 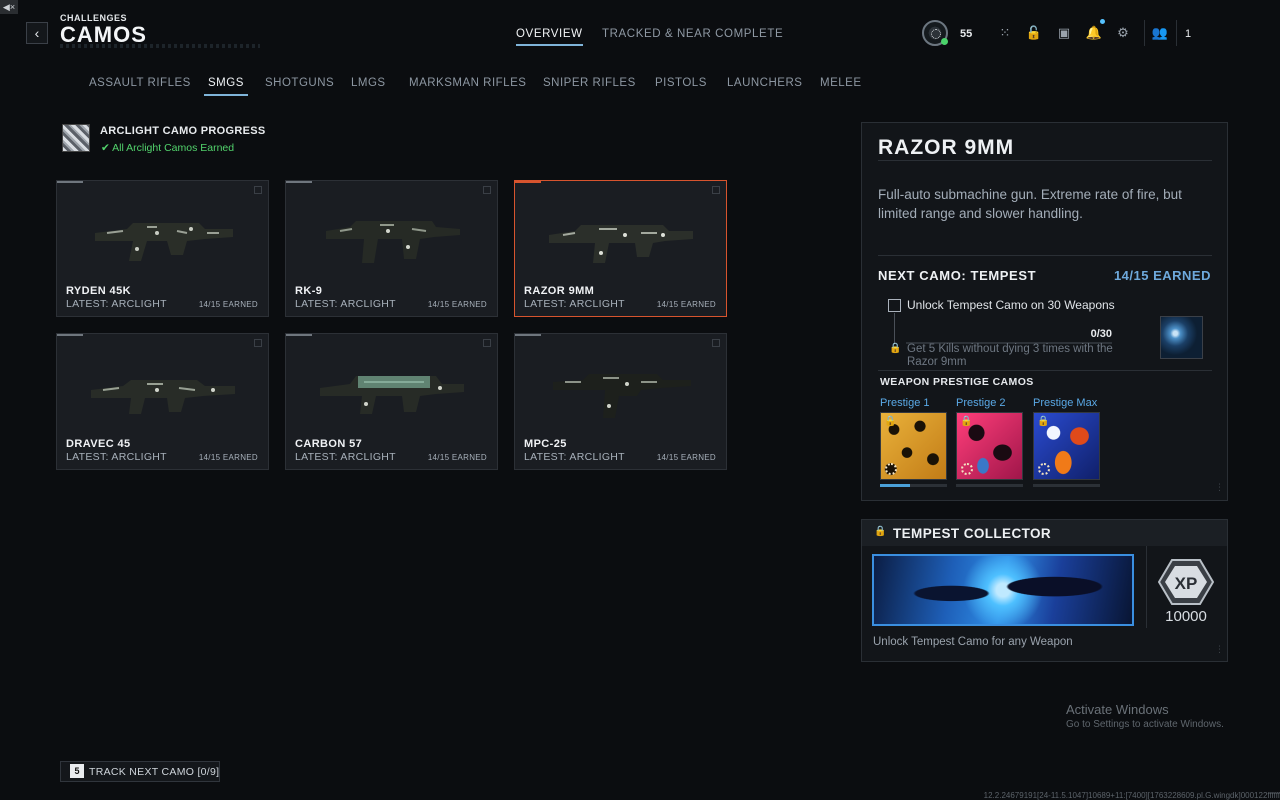 What do you see at coordinates (1094, 33) in the screenshot?
I see `bell-icon: 🔔` at bounding box center [1094, 33].